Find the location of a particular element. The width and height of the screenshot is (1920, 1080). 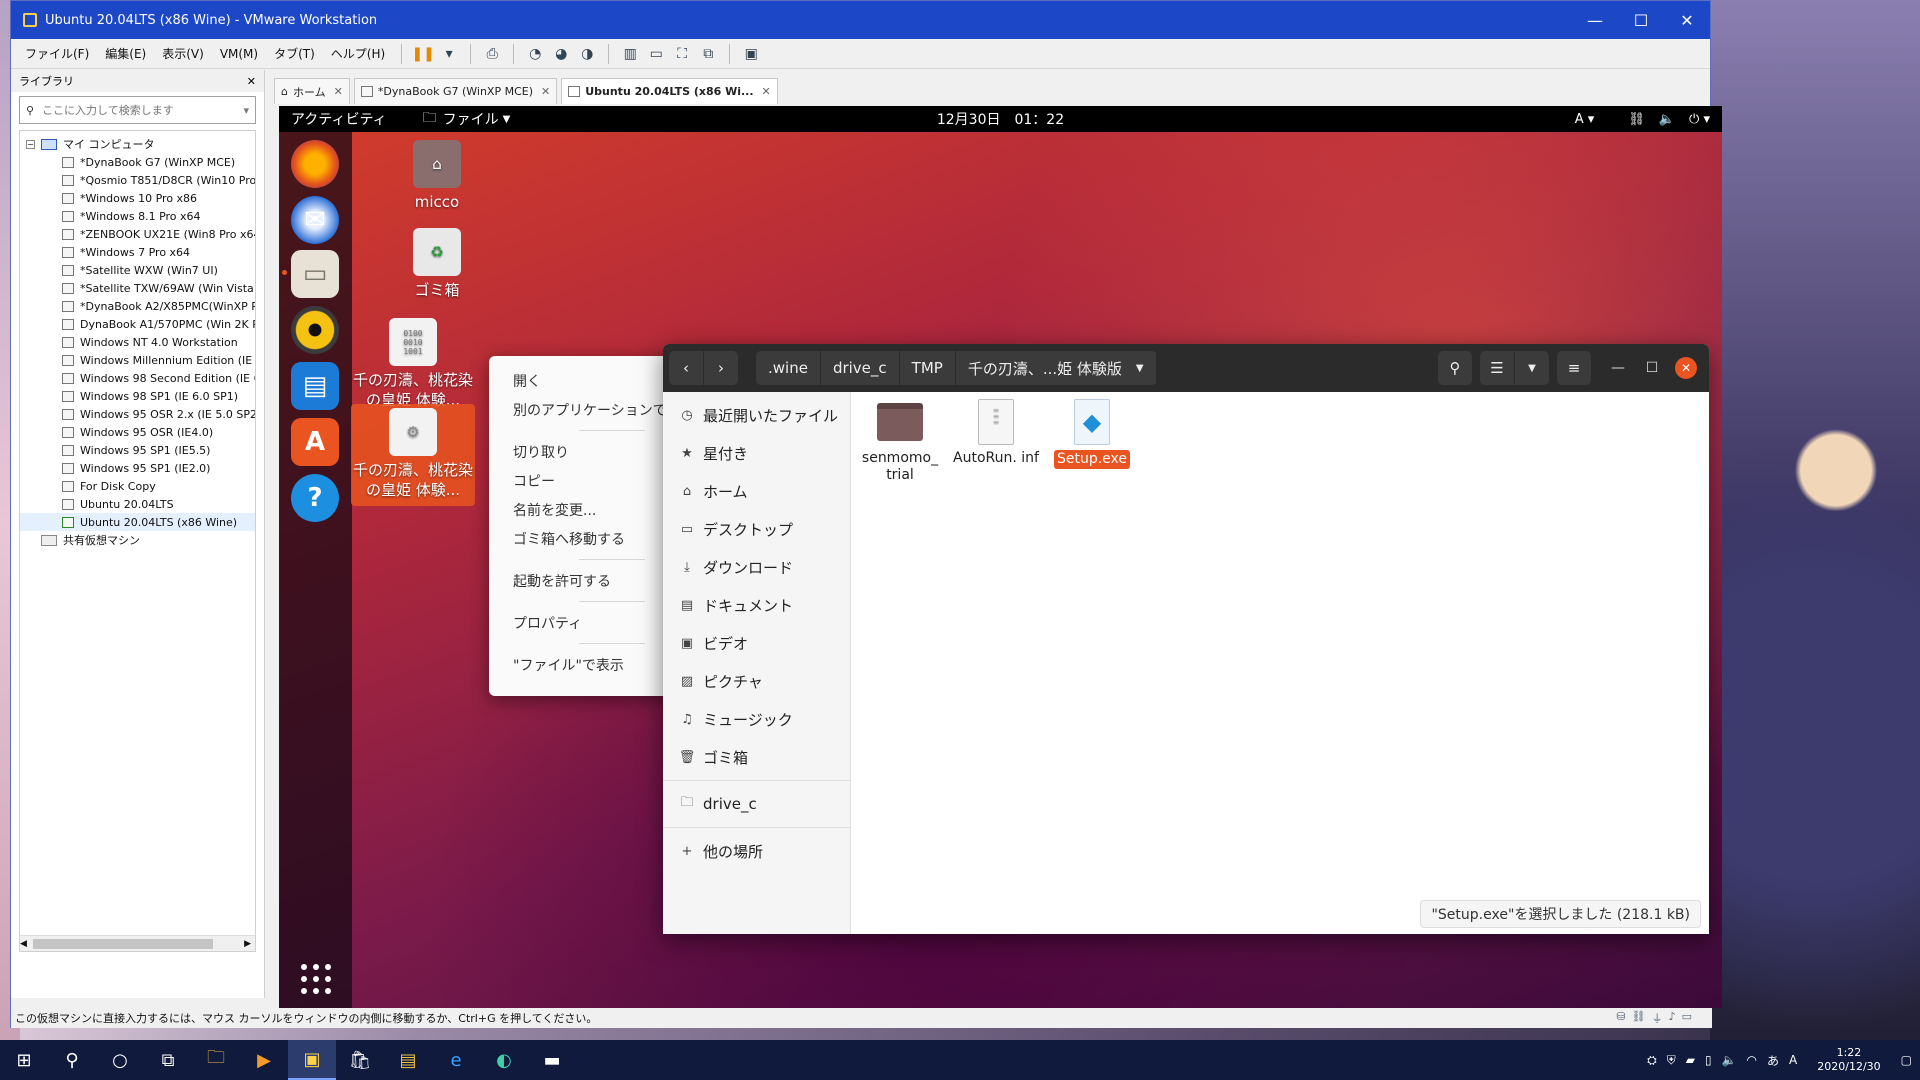

desktop-icon-trash: ♻ ゴミ箱 is located at coordinates (437, 264).